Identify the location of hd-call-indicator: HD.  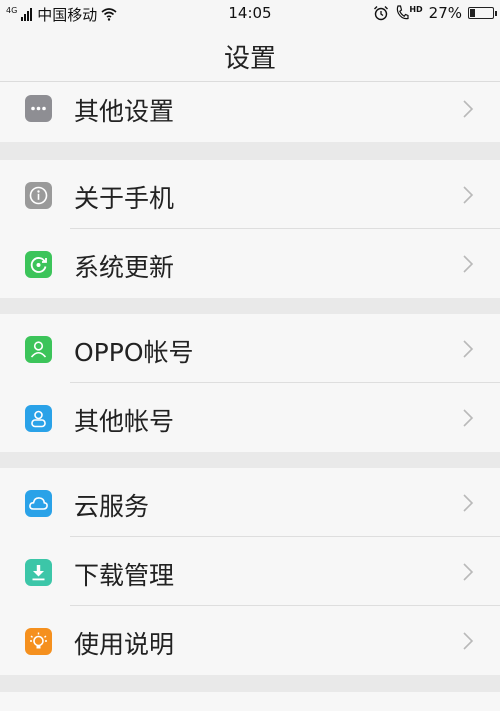
(409, 13).